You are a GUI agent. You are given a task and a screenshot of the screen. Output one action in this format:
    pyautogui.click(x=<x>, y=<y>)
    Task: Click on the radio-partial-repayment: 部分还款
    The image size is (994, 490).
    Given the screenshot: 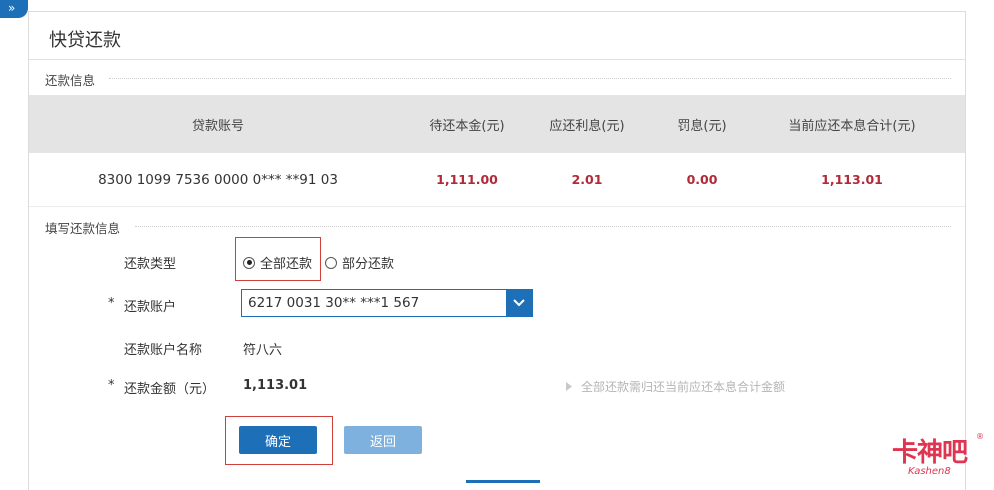 What is the action you would take?
    pyautogui.click(x=359, y=262)
    